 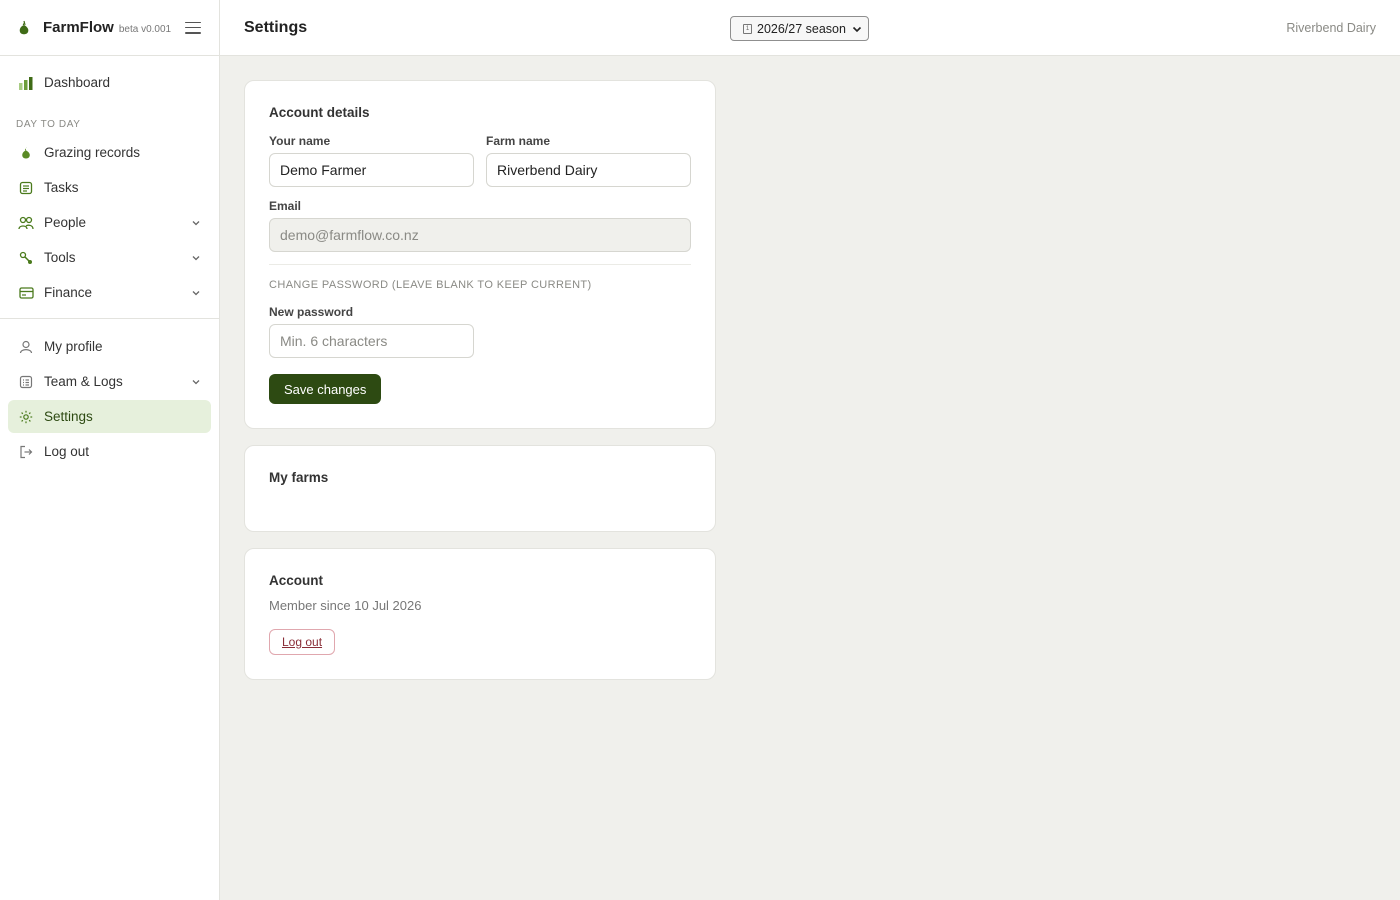 What do you see at coordinates (26, 83) in the screenshot?
I see `bar-chart-icon` at bounding box center [26, 83].